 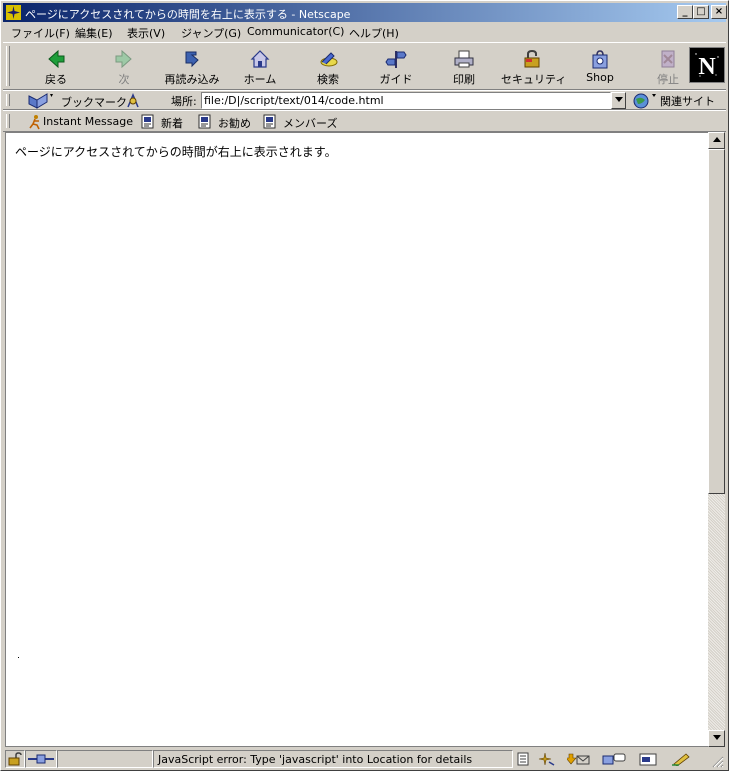 I want to click on search-icon, so click(x=329, y=59).